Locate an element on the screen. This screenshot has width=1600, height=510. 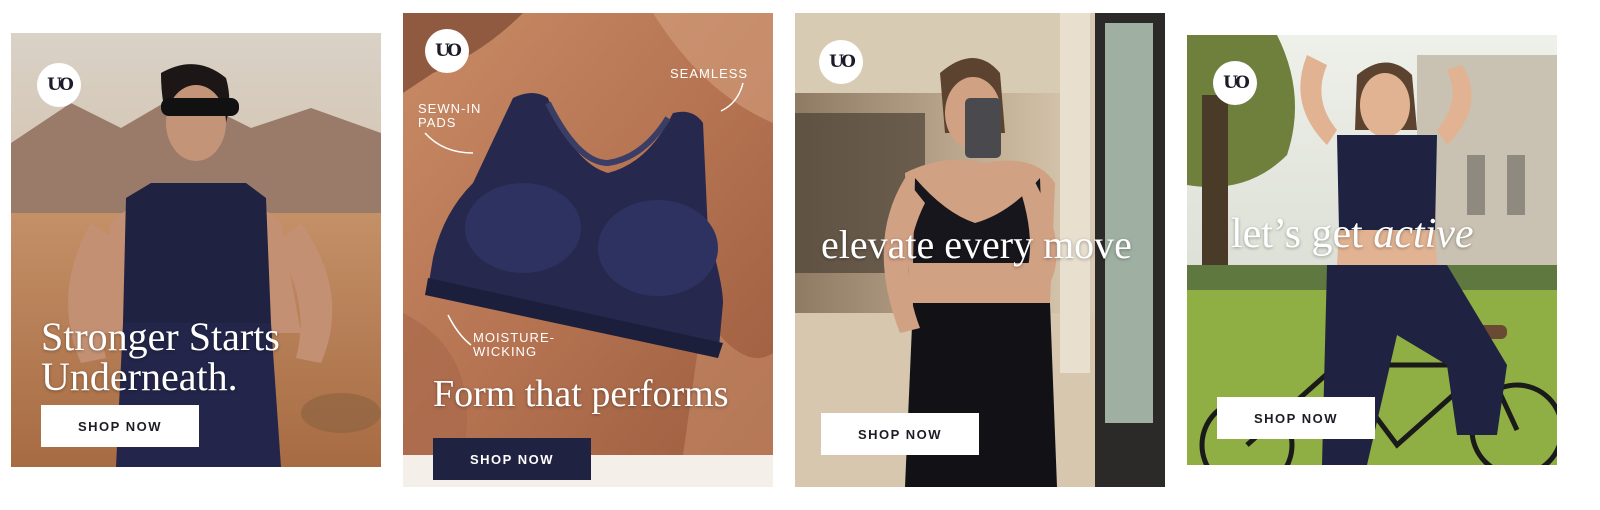
headline: let’s get active is located at coordinates (1352, 234).